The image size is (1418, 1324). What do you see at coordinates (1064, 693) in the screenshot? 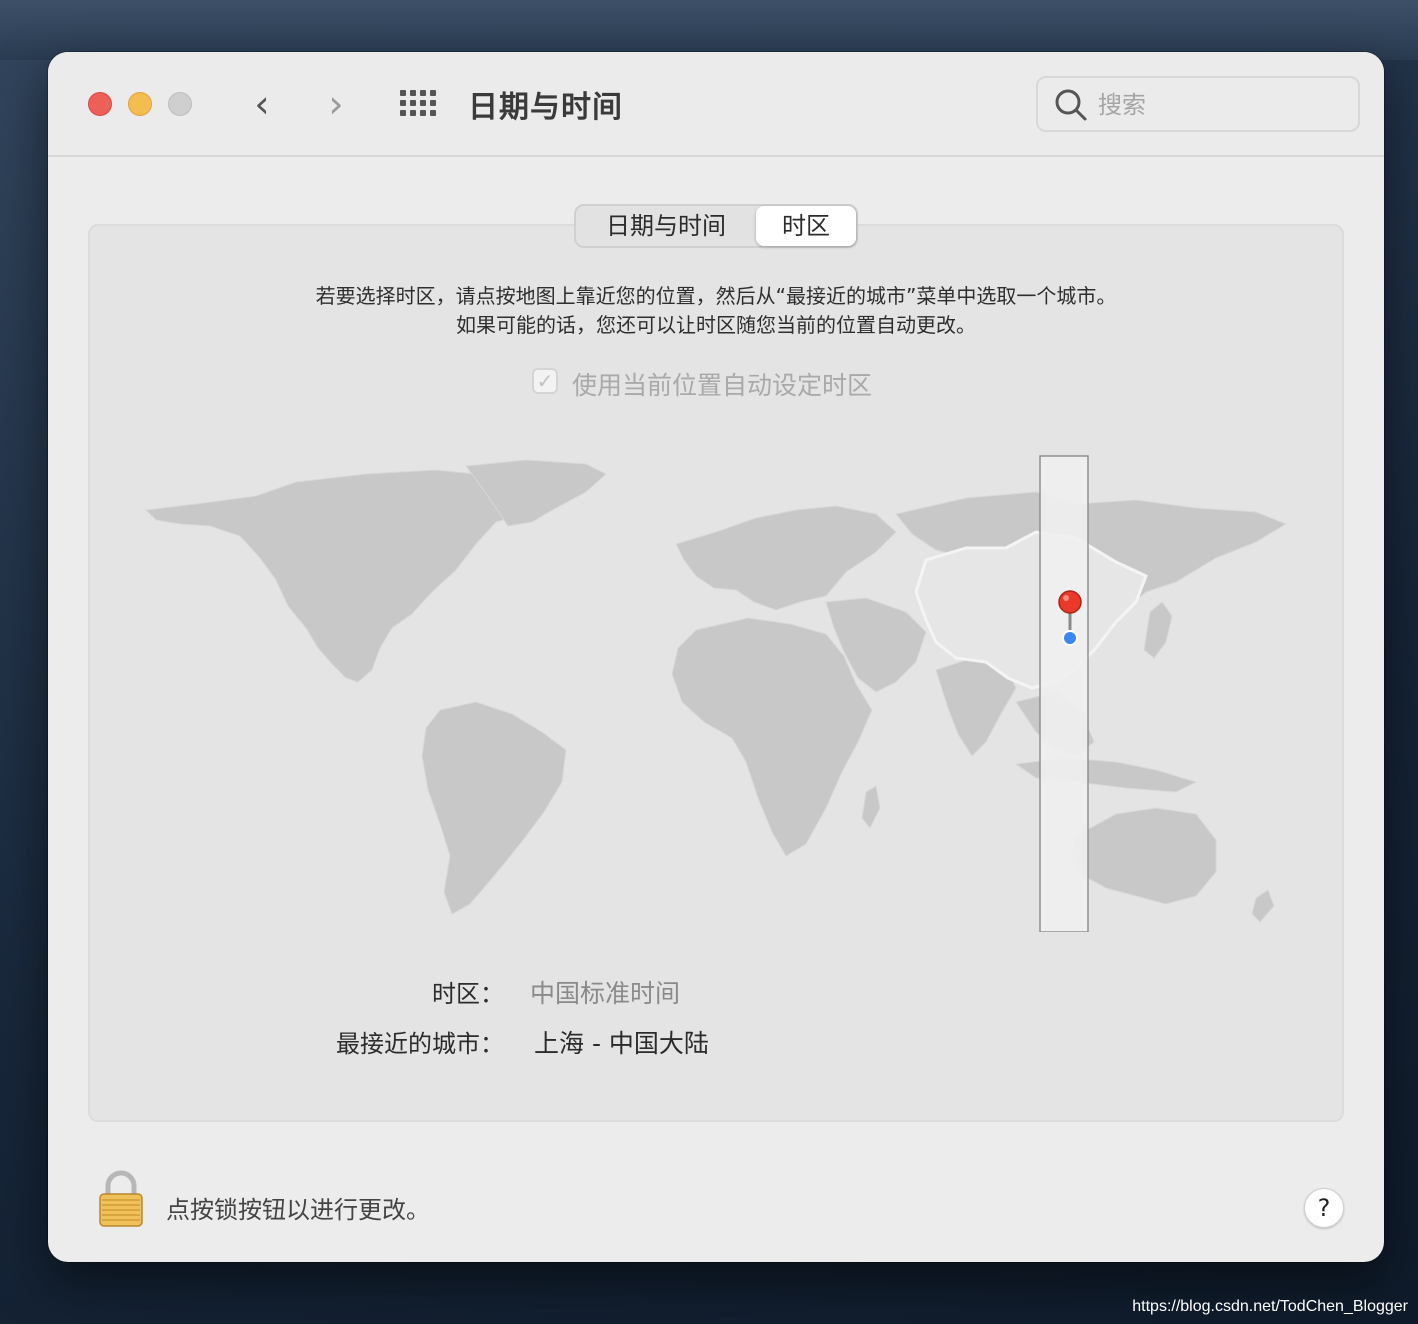
I see `timezone-band` at bounding box center [1064, 693].